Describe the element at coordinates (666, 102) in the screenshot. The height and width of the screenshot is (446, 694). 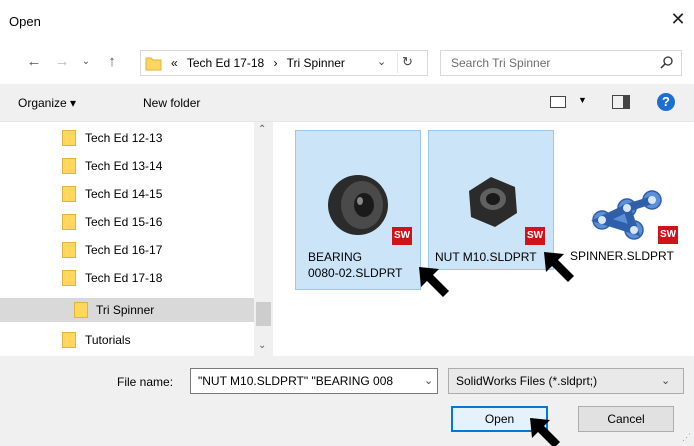
I see `help-icon: ?` at that location.